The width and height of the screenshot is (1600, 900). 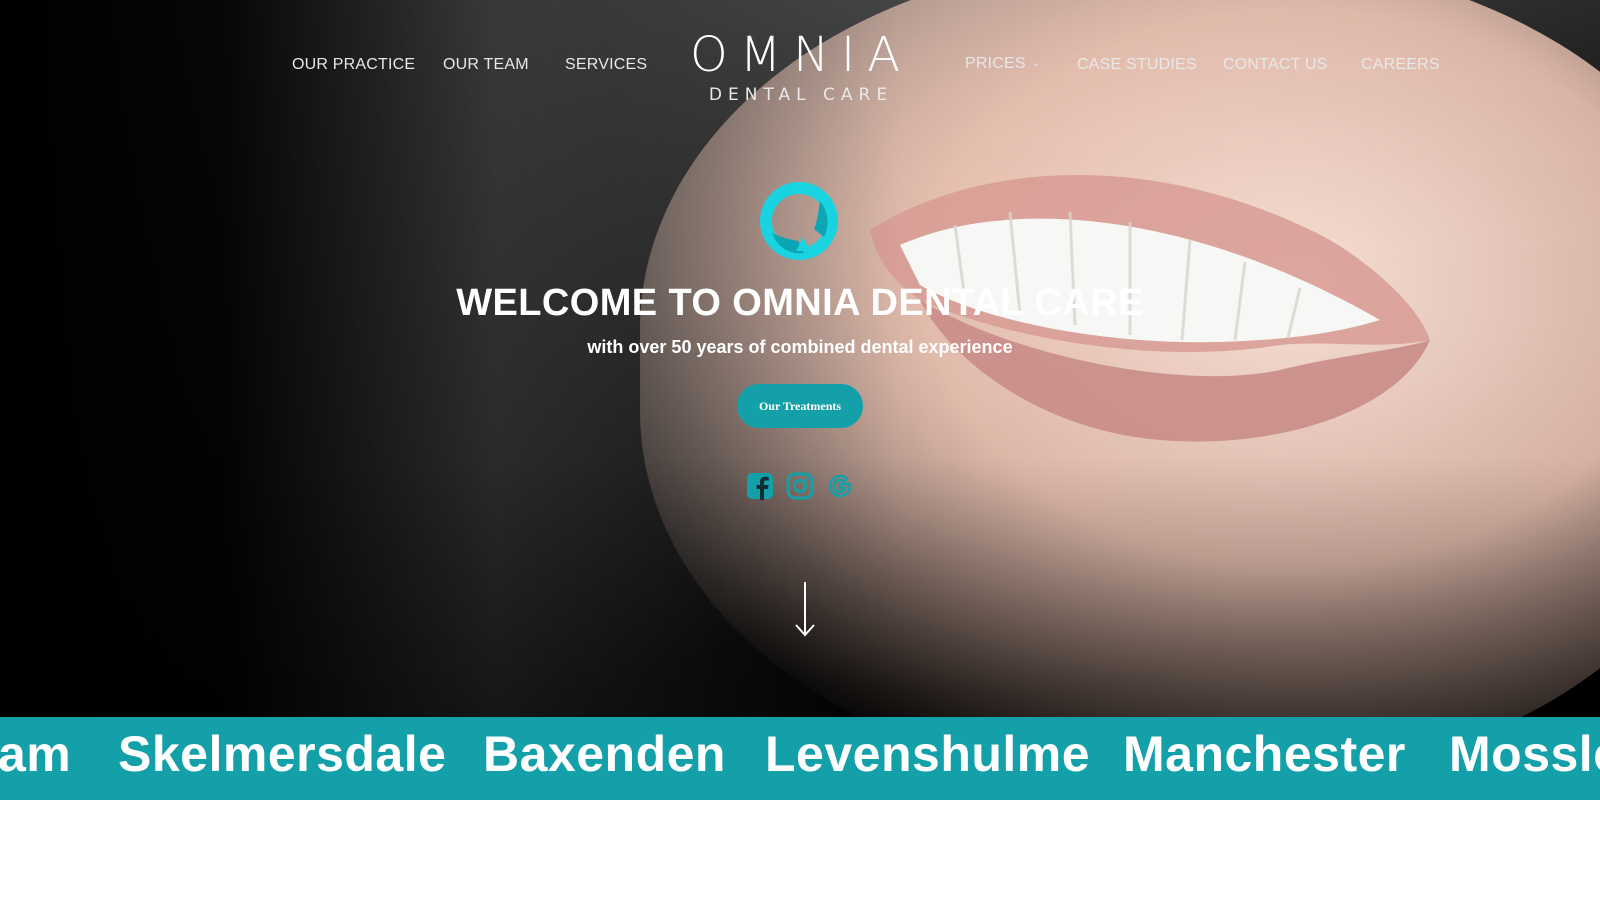 What do you see at coordinates (1400, 65) in the screenshot?
I see `nav-careers: CAREERS` at bounding box center [1400, 65].